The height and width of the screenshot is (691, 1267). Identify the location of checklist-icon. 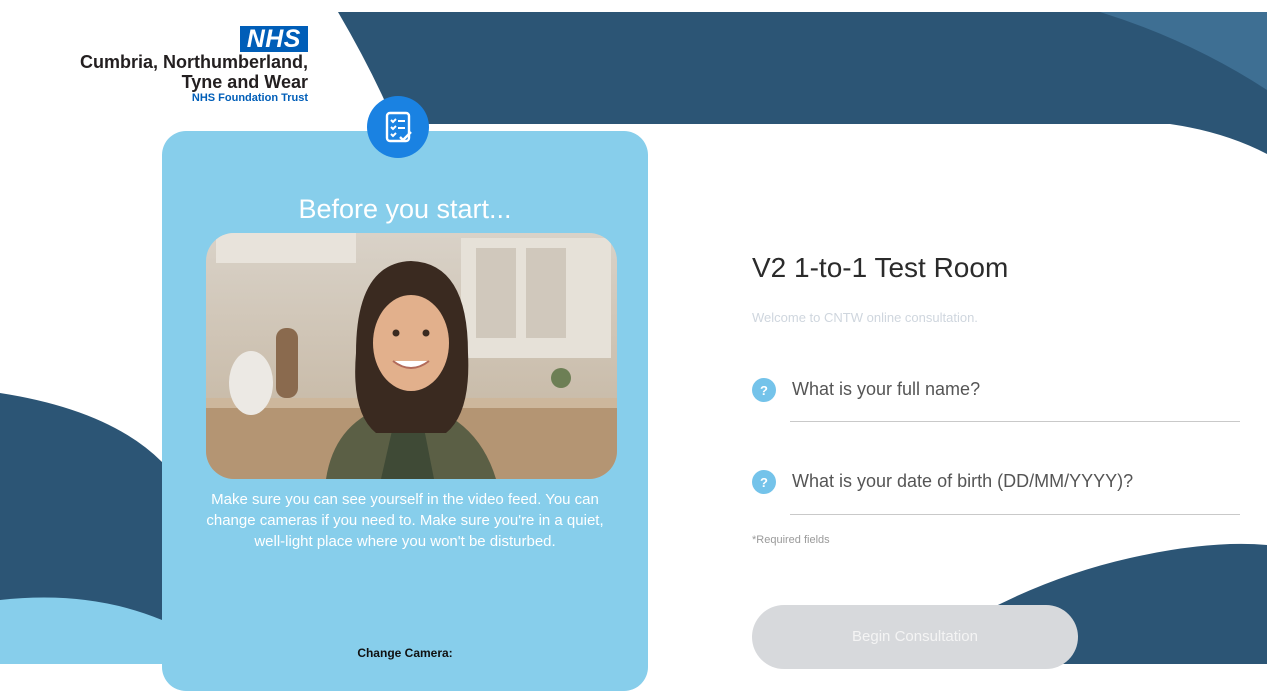
(398, 127).